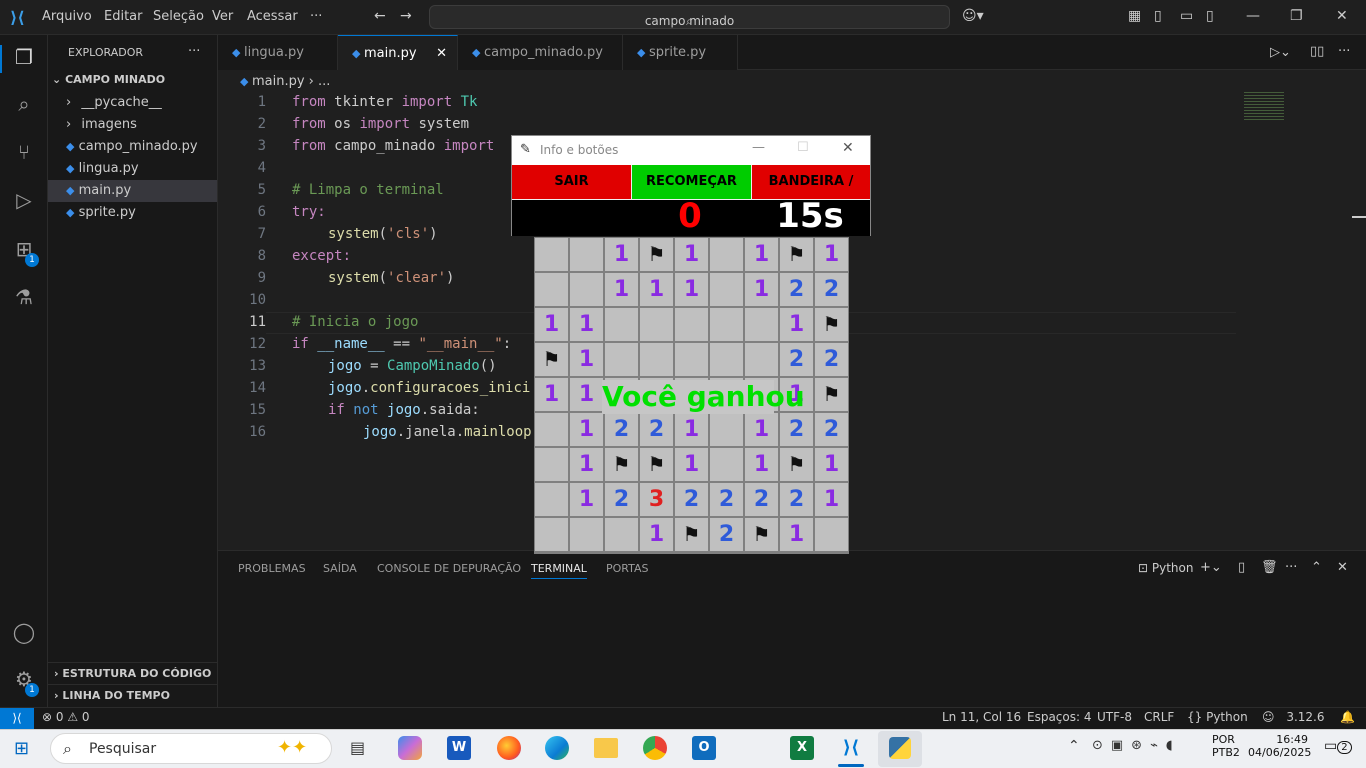 The height and width of the screenshot is (768, 1366). I want to click on tab-saida: SAÍDA, so click(340, 568).